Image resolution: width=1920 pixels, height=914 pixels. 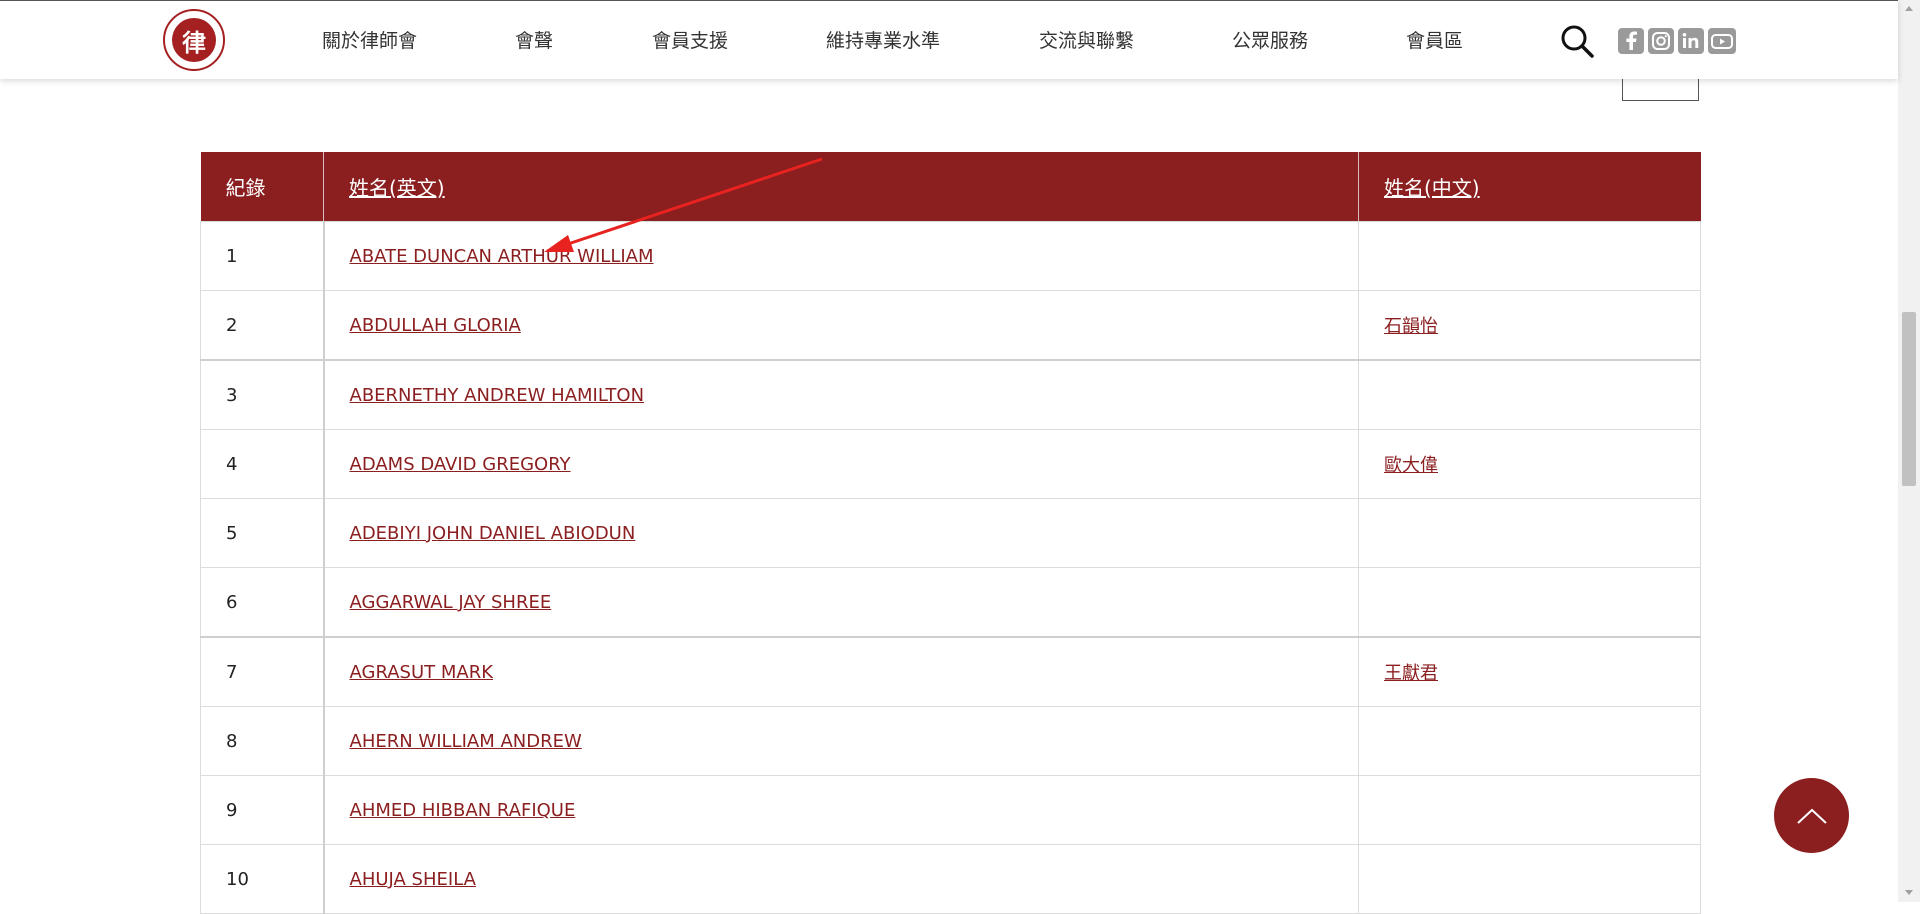 I want to click on table-row: 6 AGGARWAL JAY SHREE, so click(x=950, y=602).